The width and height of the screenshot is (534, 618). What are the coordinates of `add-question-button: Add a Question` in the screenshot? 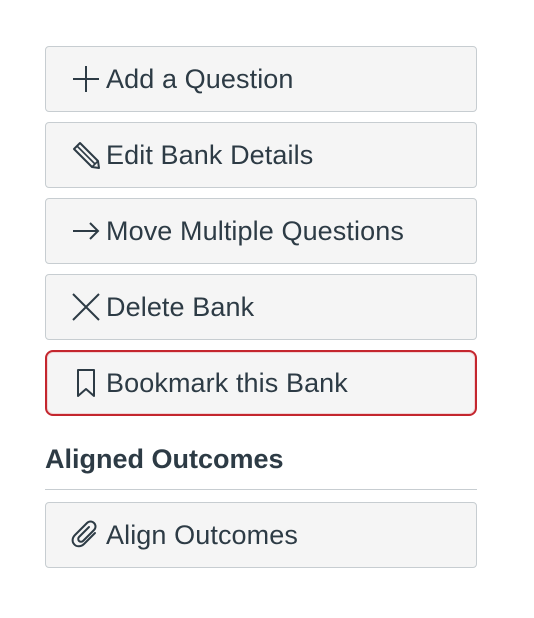 It's located at (261, 79).